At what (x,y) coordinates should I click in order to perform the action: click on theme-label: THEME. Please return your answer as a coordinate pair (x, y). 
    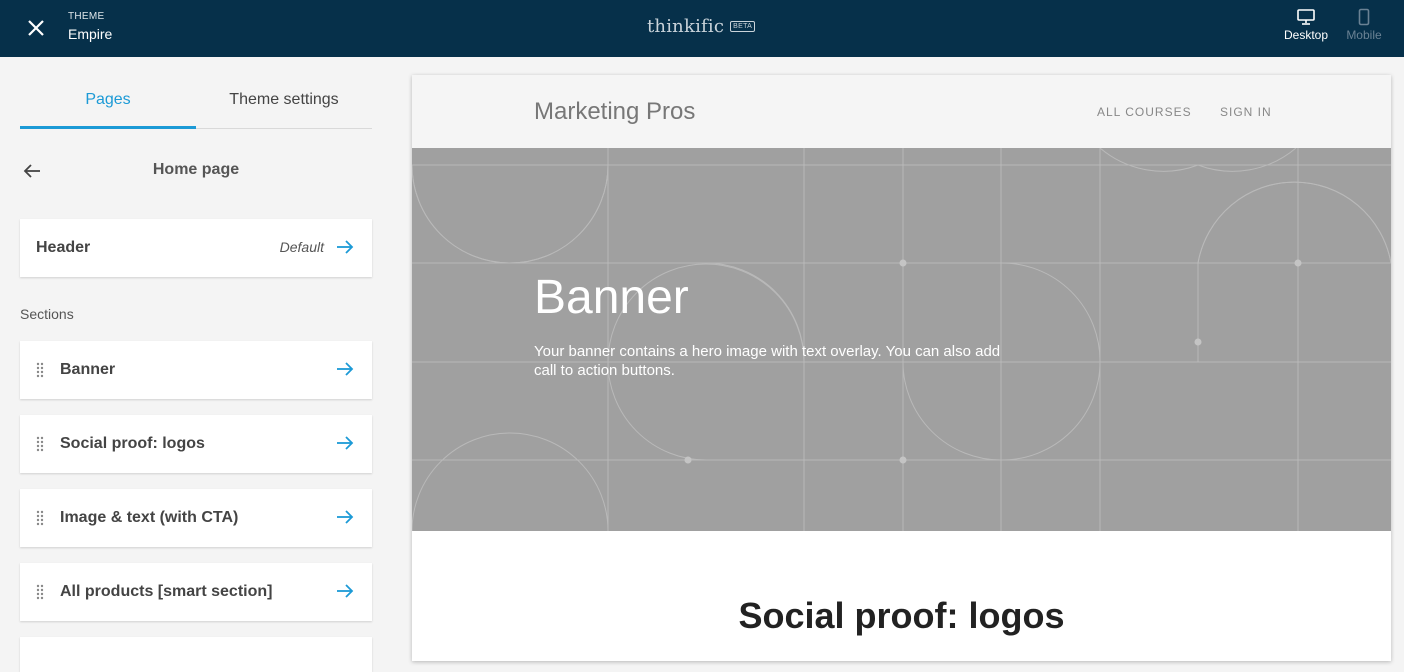
    Looking at the image, I should click on (86, 16).